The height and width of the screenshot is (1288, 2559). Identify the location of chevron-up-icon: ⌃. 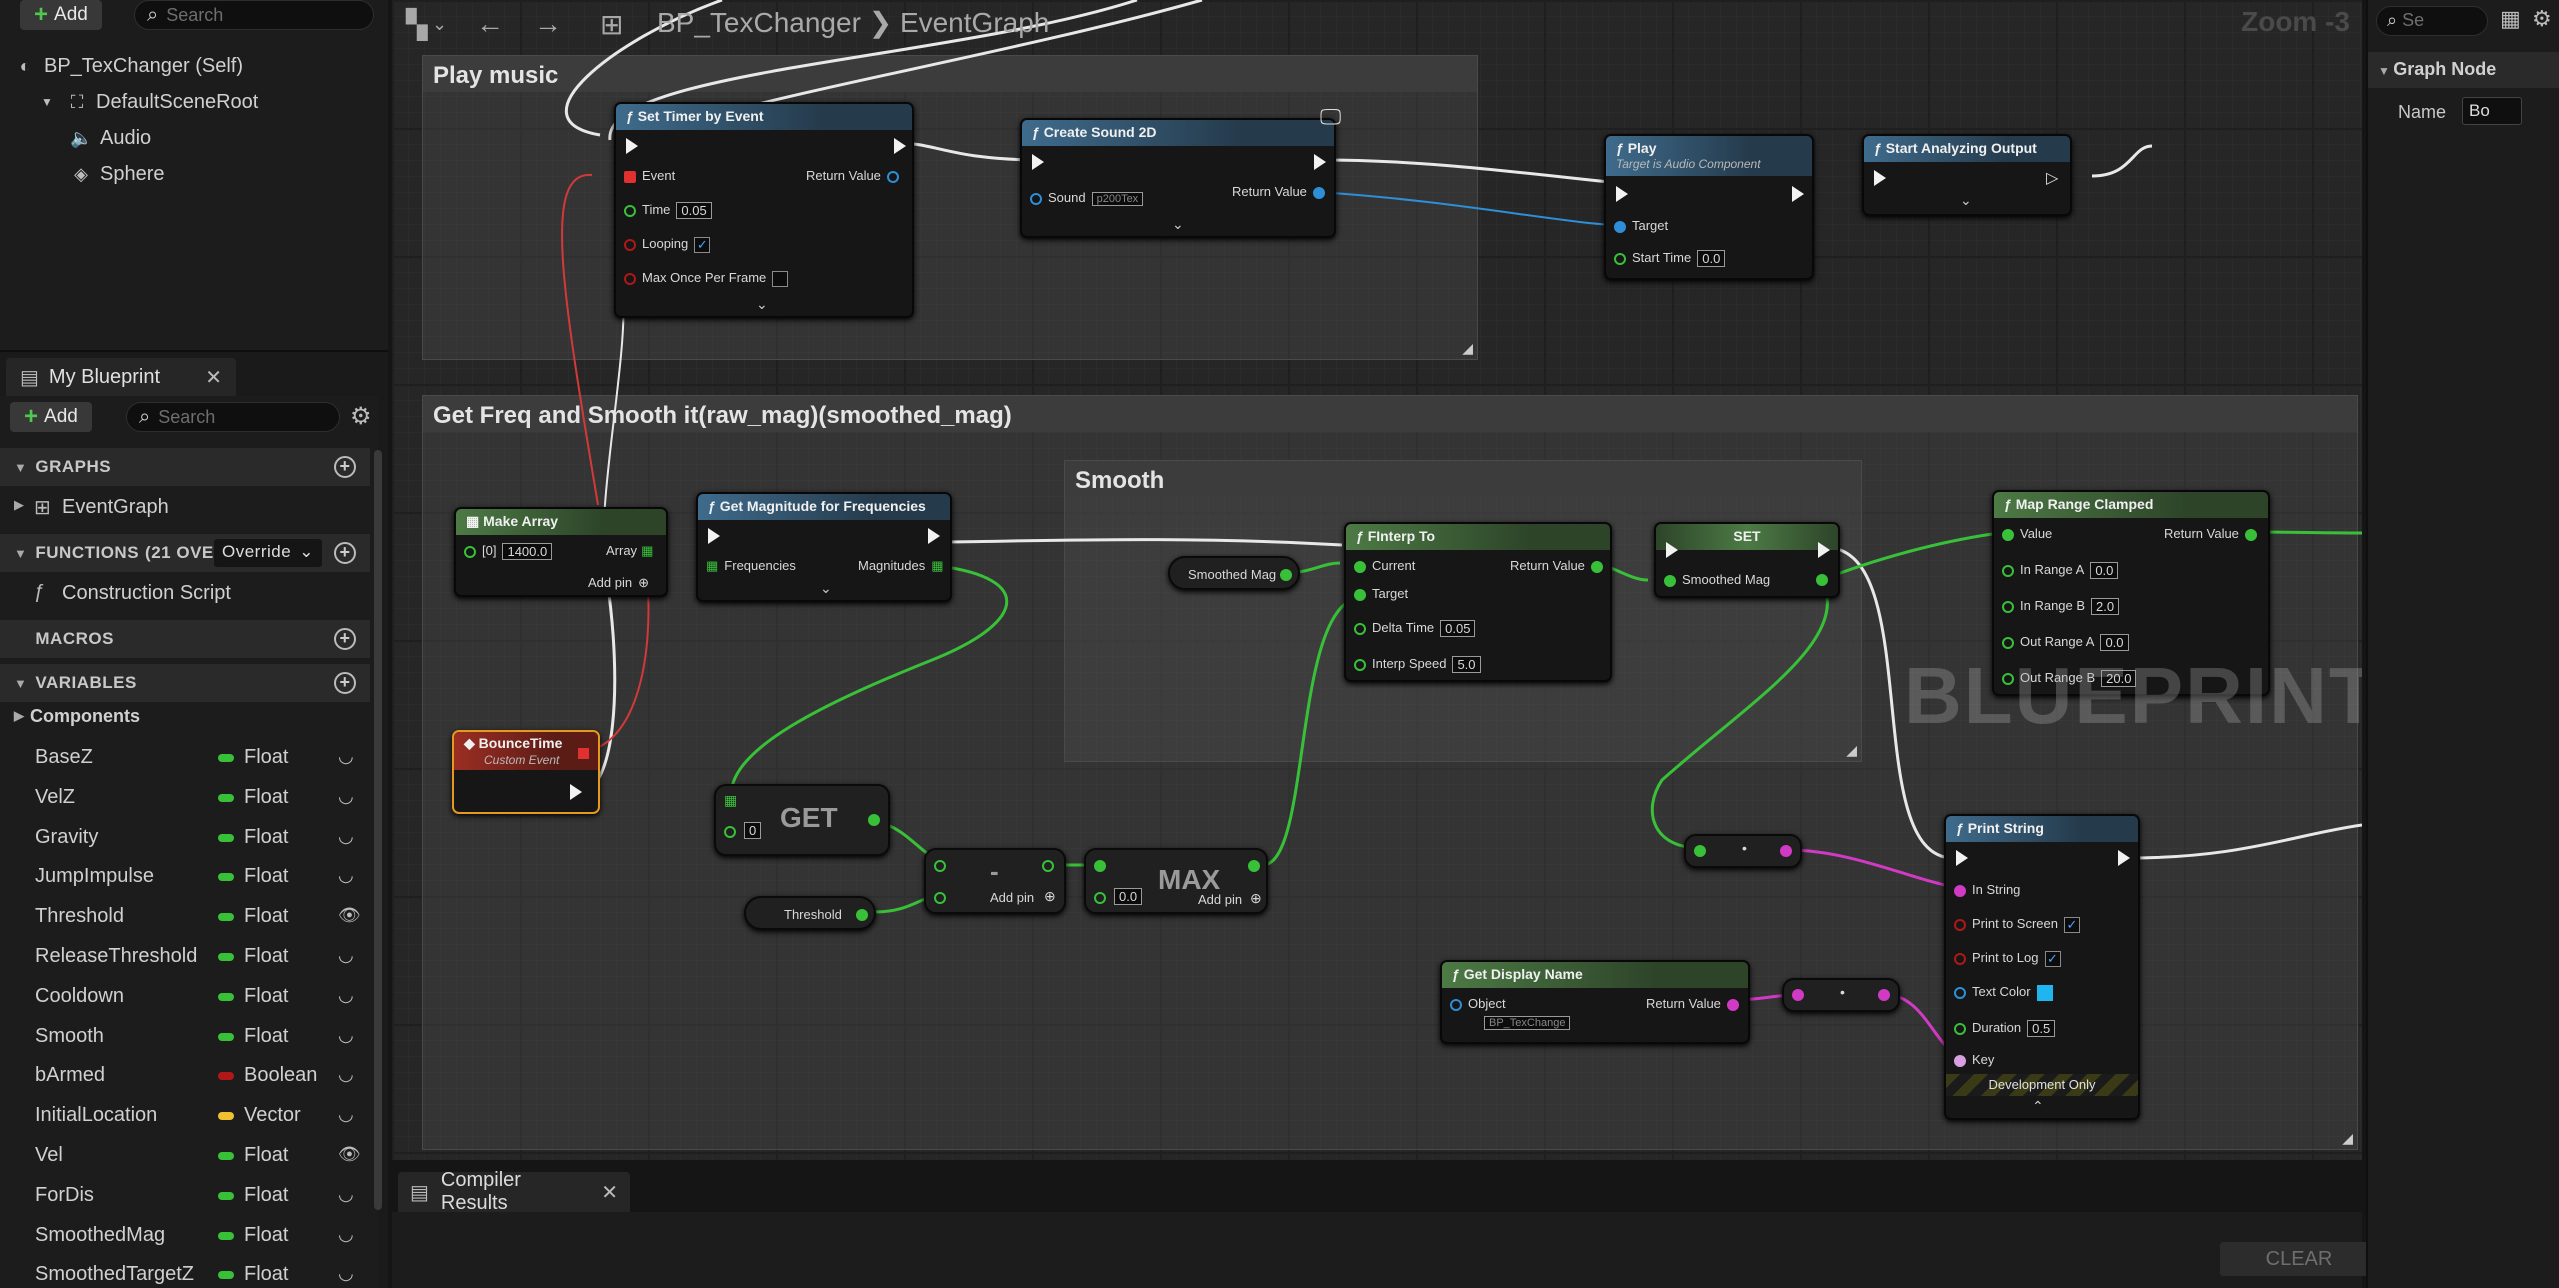
(2038, 1106).